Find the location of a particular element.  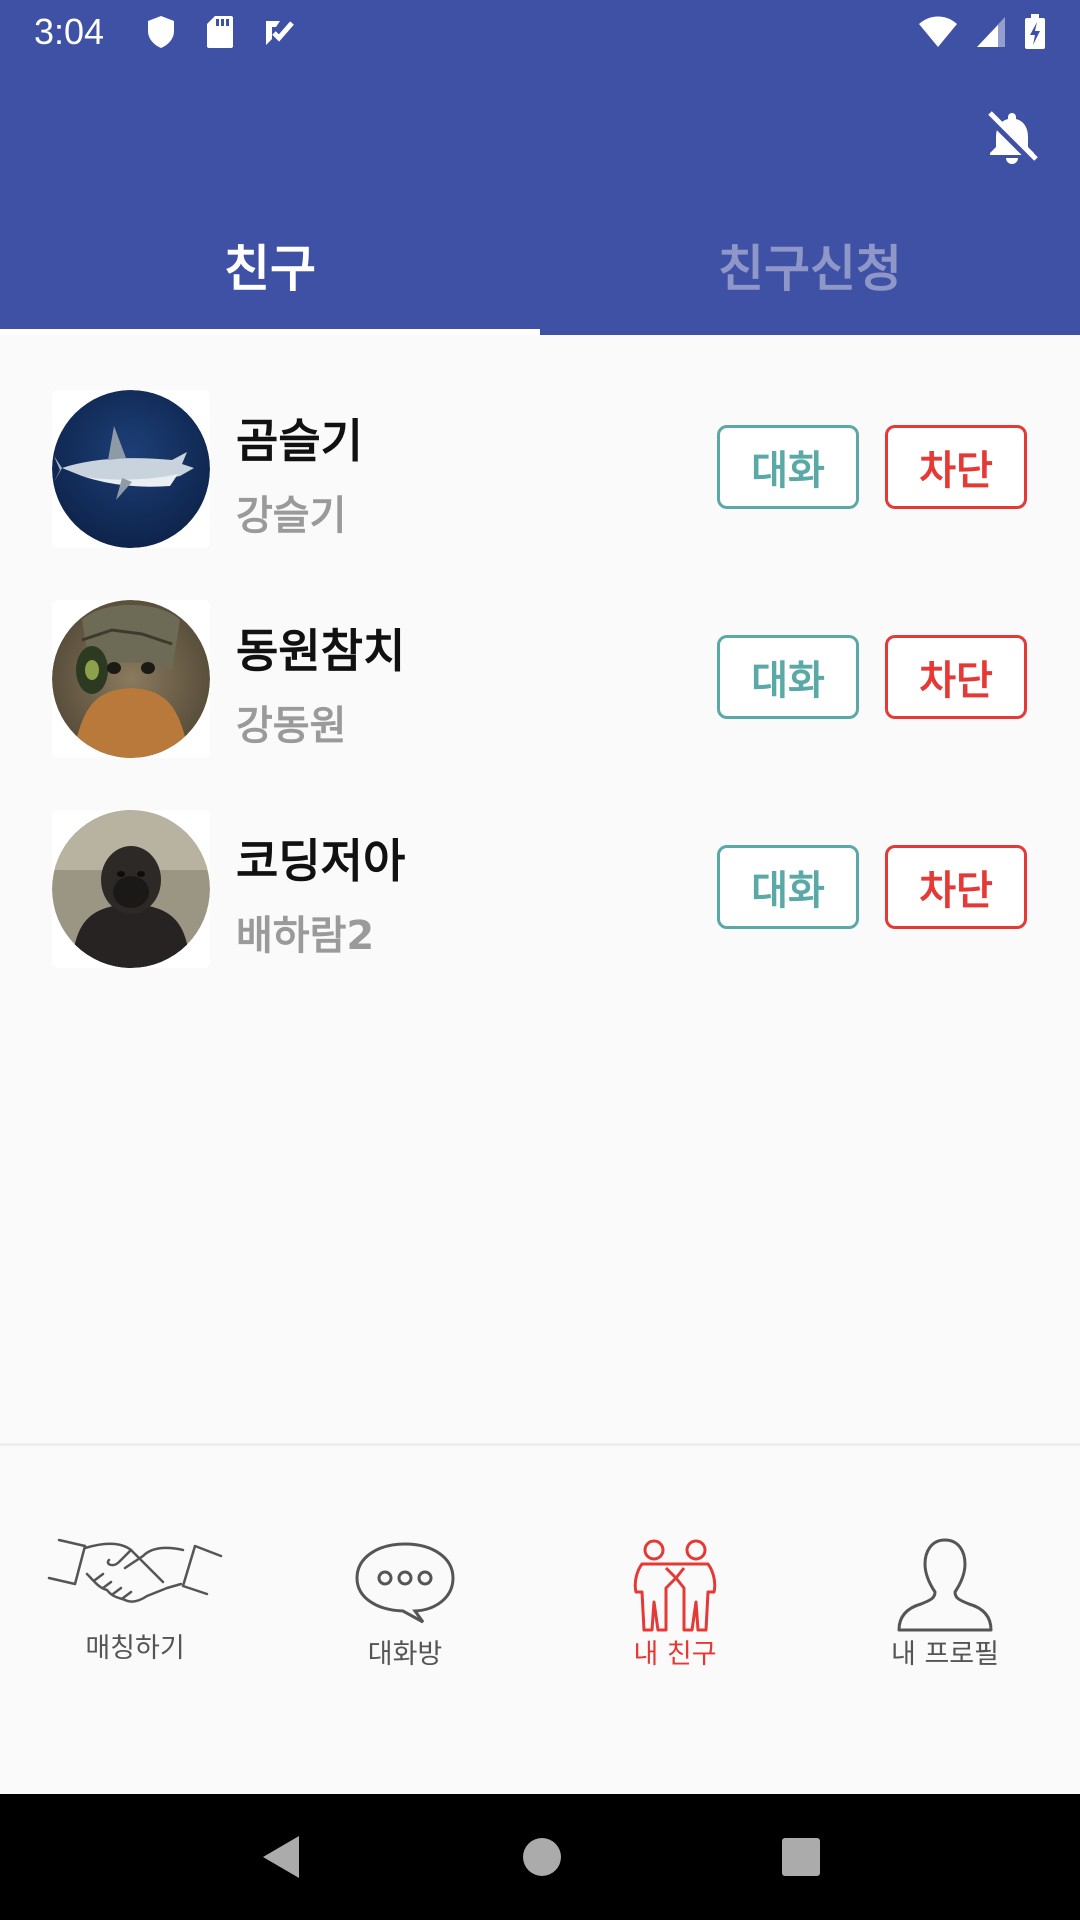

friend-nickname: 동원참치 is located at coordinates (321, 651).